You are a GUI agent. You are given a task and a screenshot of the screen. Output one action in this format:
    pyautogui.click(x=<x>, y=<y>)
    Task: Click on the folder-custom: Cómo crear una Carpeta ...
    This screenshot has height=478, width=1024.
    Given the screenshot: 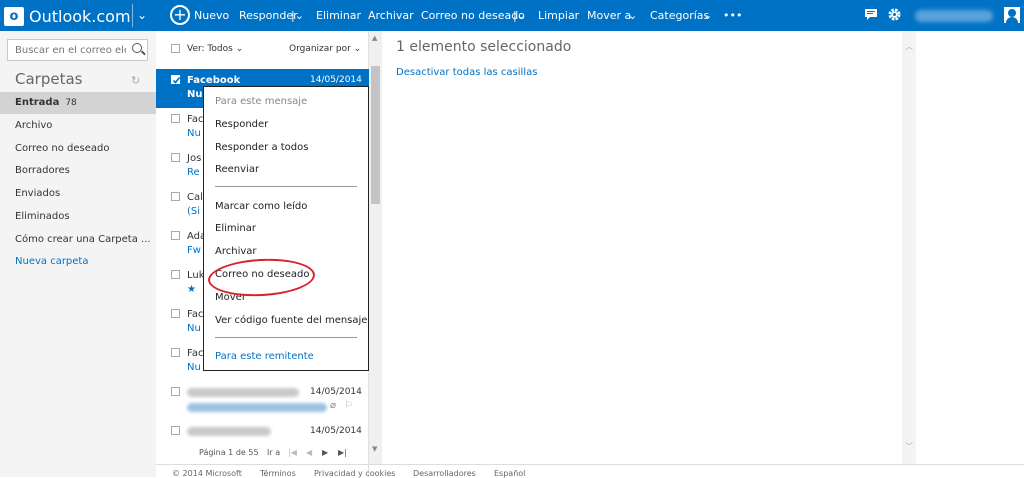 What is the action you would take?
    pyautogui.click(x=78, y=240)
    